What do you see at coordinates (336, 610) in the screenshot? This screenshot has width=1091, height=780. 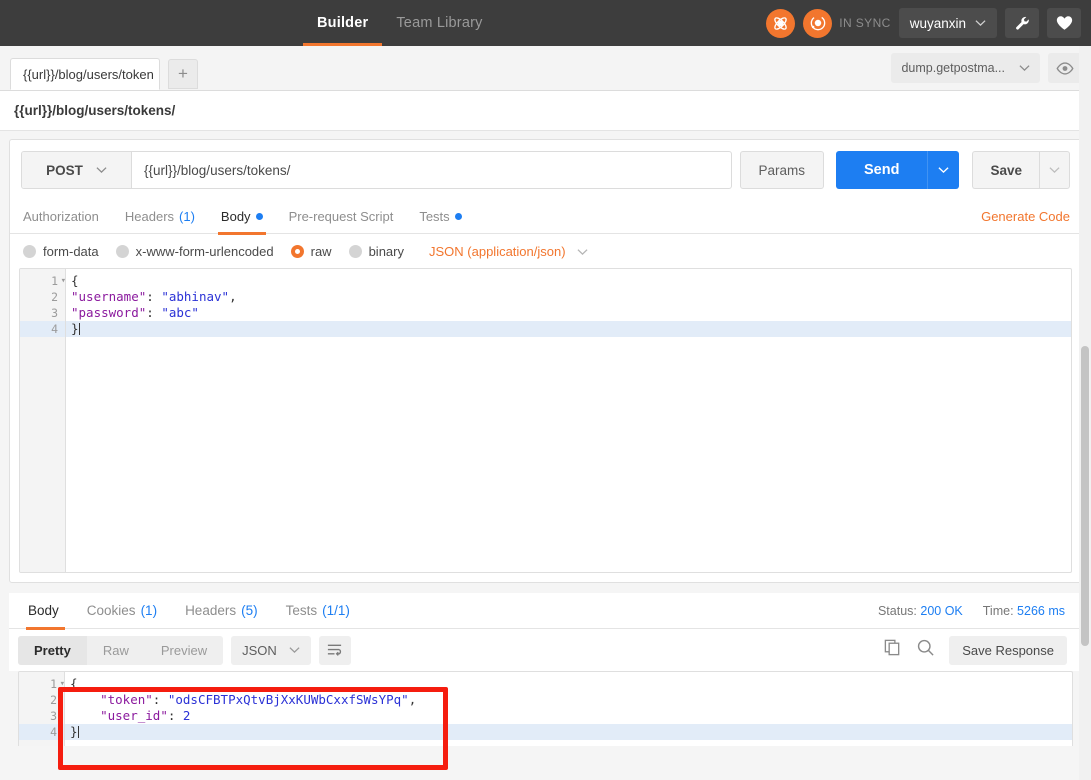 I see `response-tab-tests-count: (1/1)` at bounding box center [336, 610].